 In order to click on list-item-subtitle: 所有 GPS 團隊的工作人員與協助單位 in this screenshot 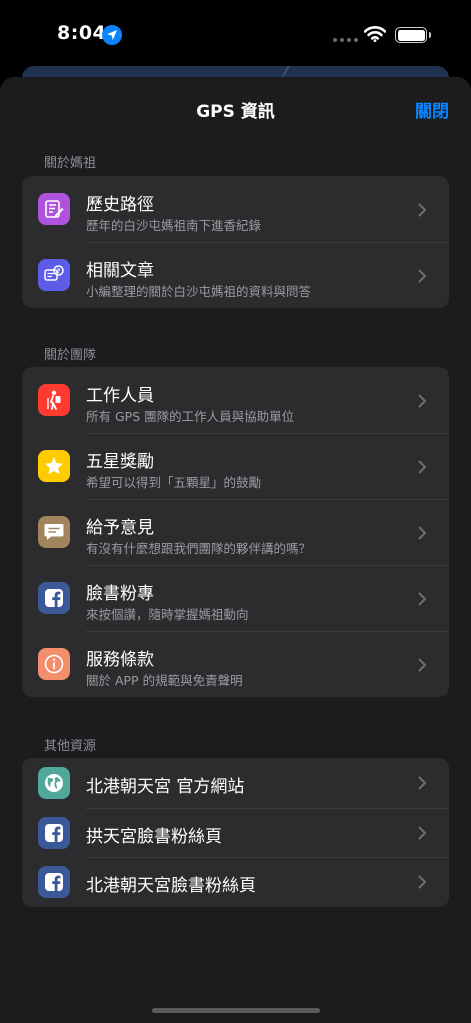, I will do `click(190, 416)`.